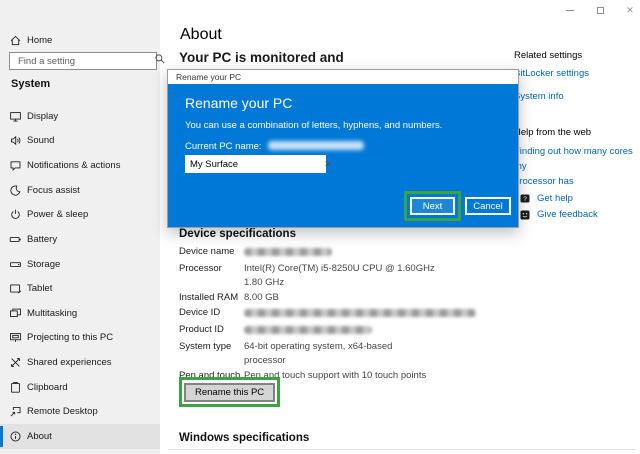  Describe the element at coordinates (200, 312) in the screenshot. I see `spec-label: Device ID` at that location.